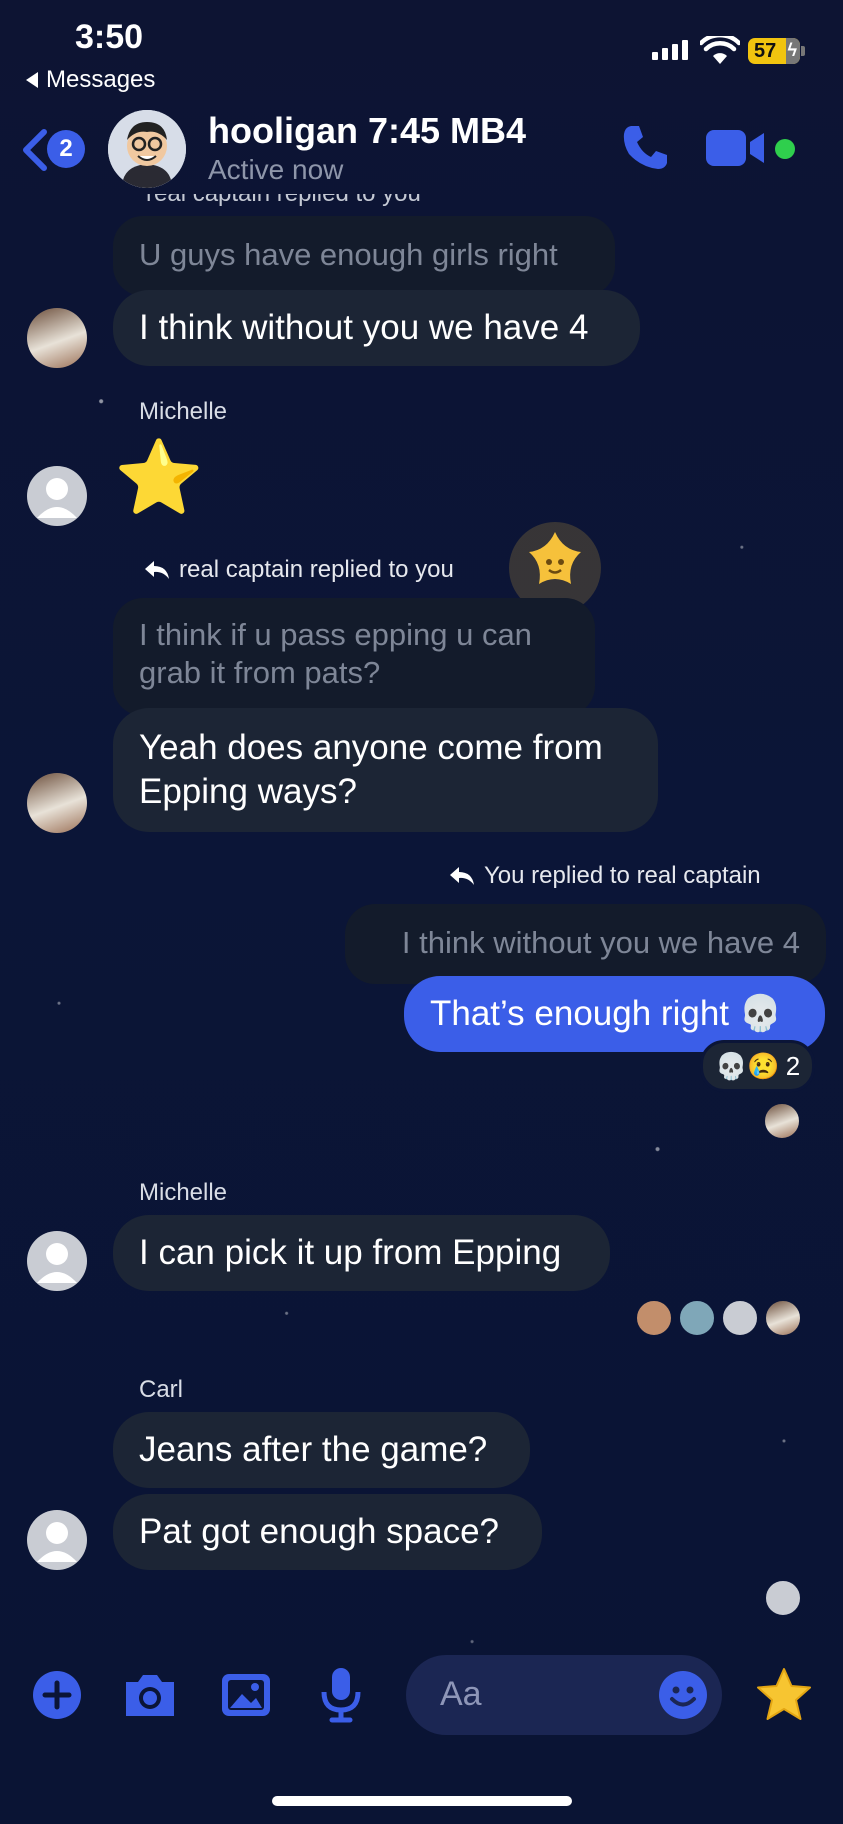  Describe the element at coordinates (150, 1695) in the screenshot. I see `camera-icon` at that location.